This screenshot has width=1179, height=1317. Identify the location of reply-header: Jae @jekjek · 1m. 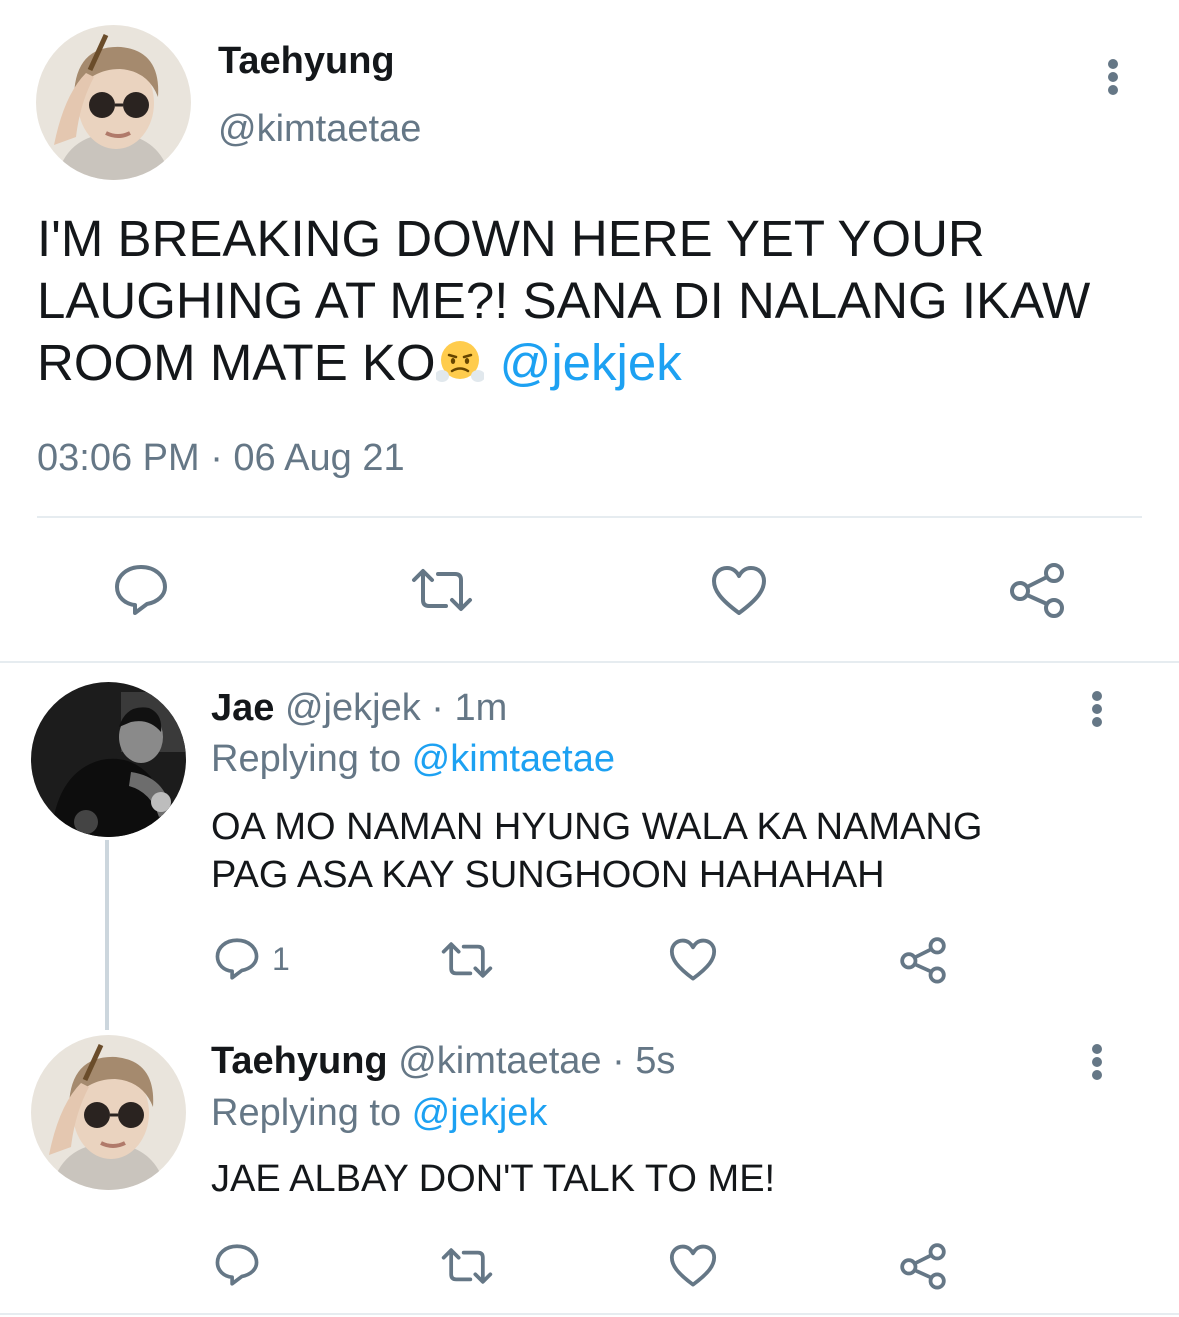
(359, 708).